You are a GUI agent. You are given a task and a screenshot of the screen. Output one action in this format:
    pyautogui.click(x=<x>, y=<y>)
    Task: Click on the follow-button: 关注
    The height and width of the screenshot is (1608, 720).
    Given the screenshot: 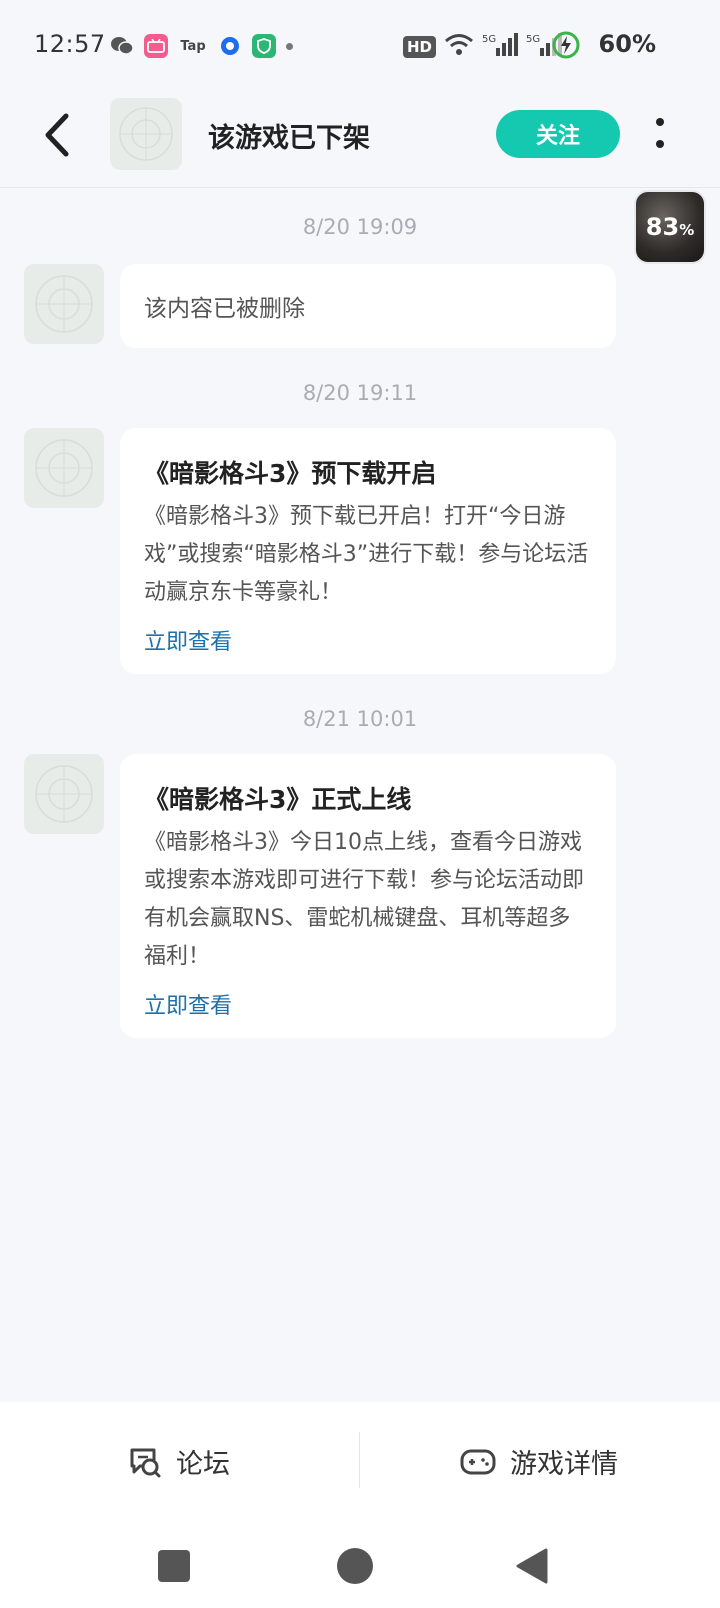 What is the action you would take?
    pyautogui.click(x=558, y=134)
    